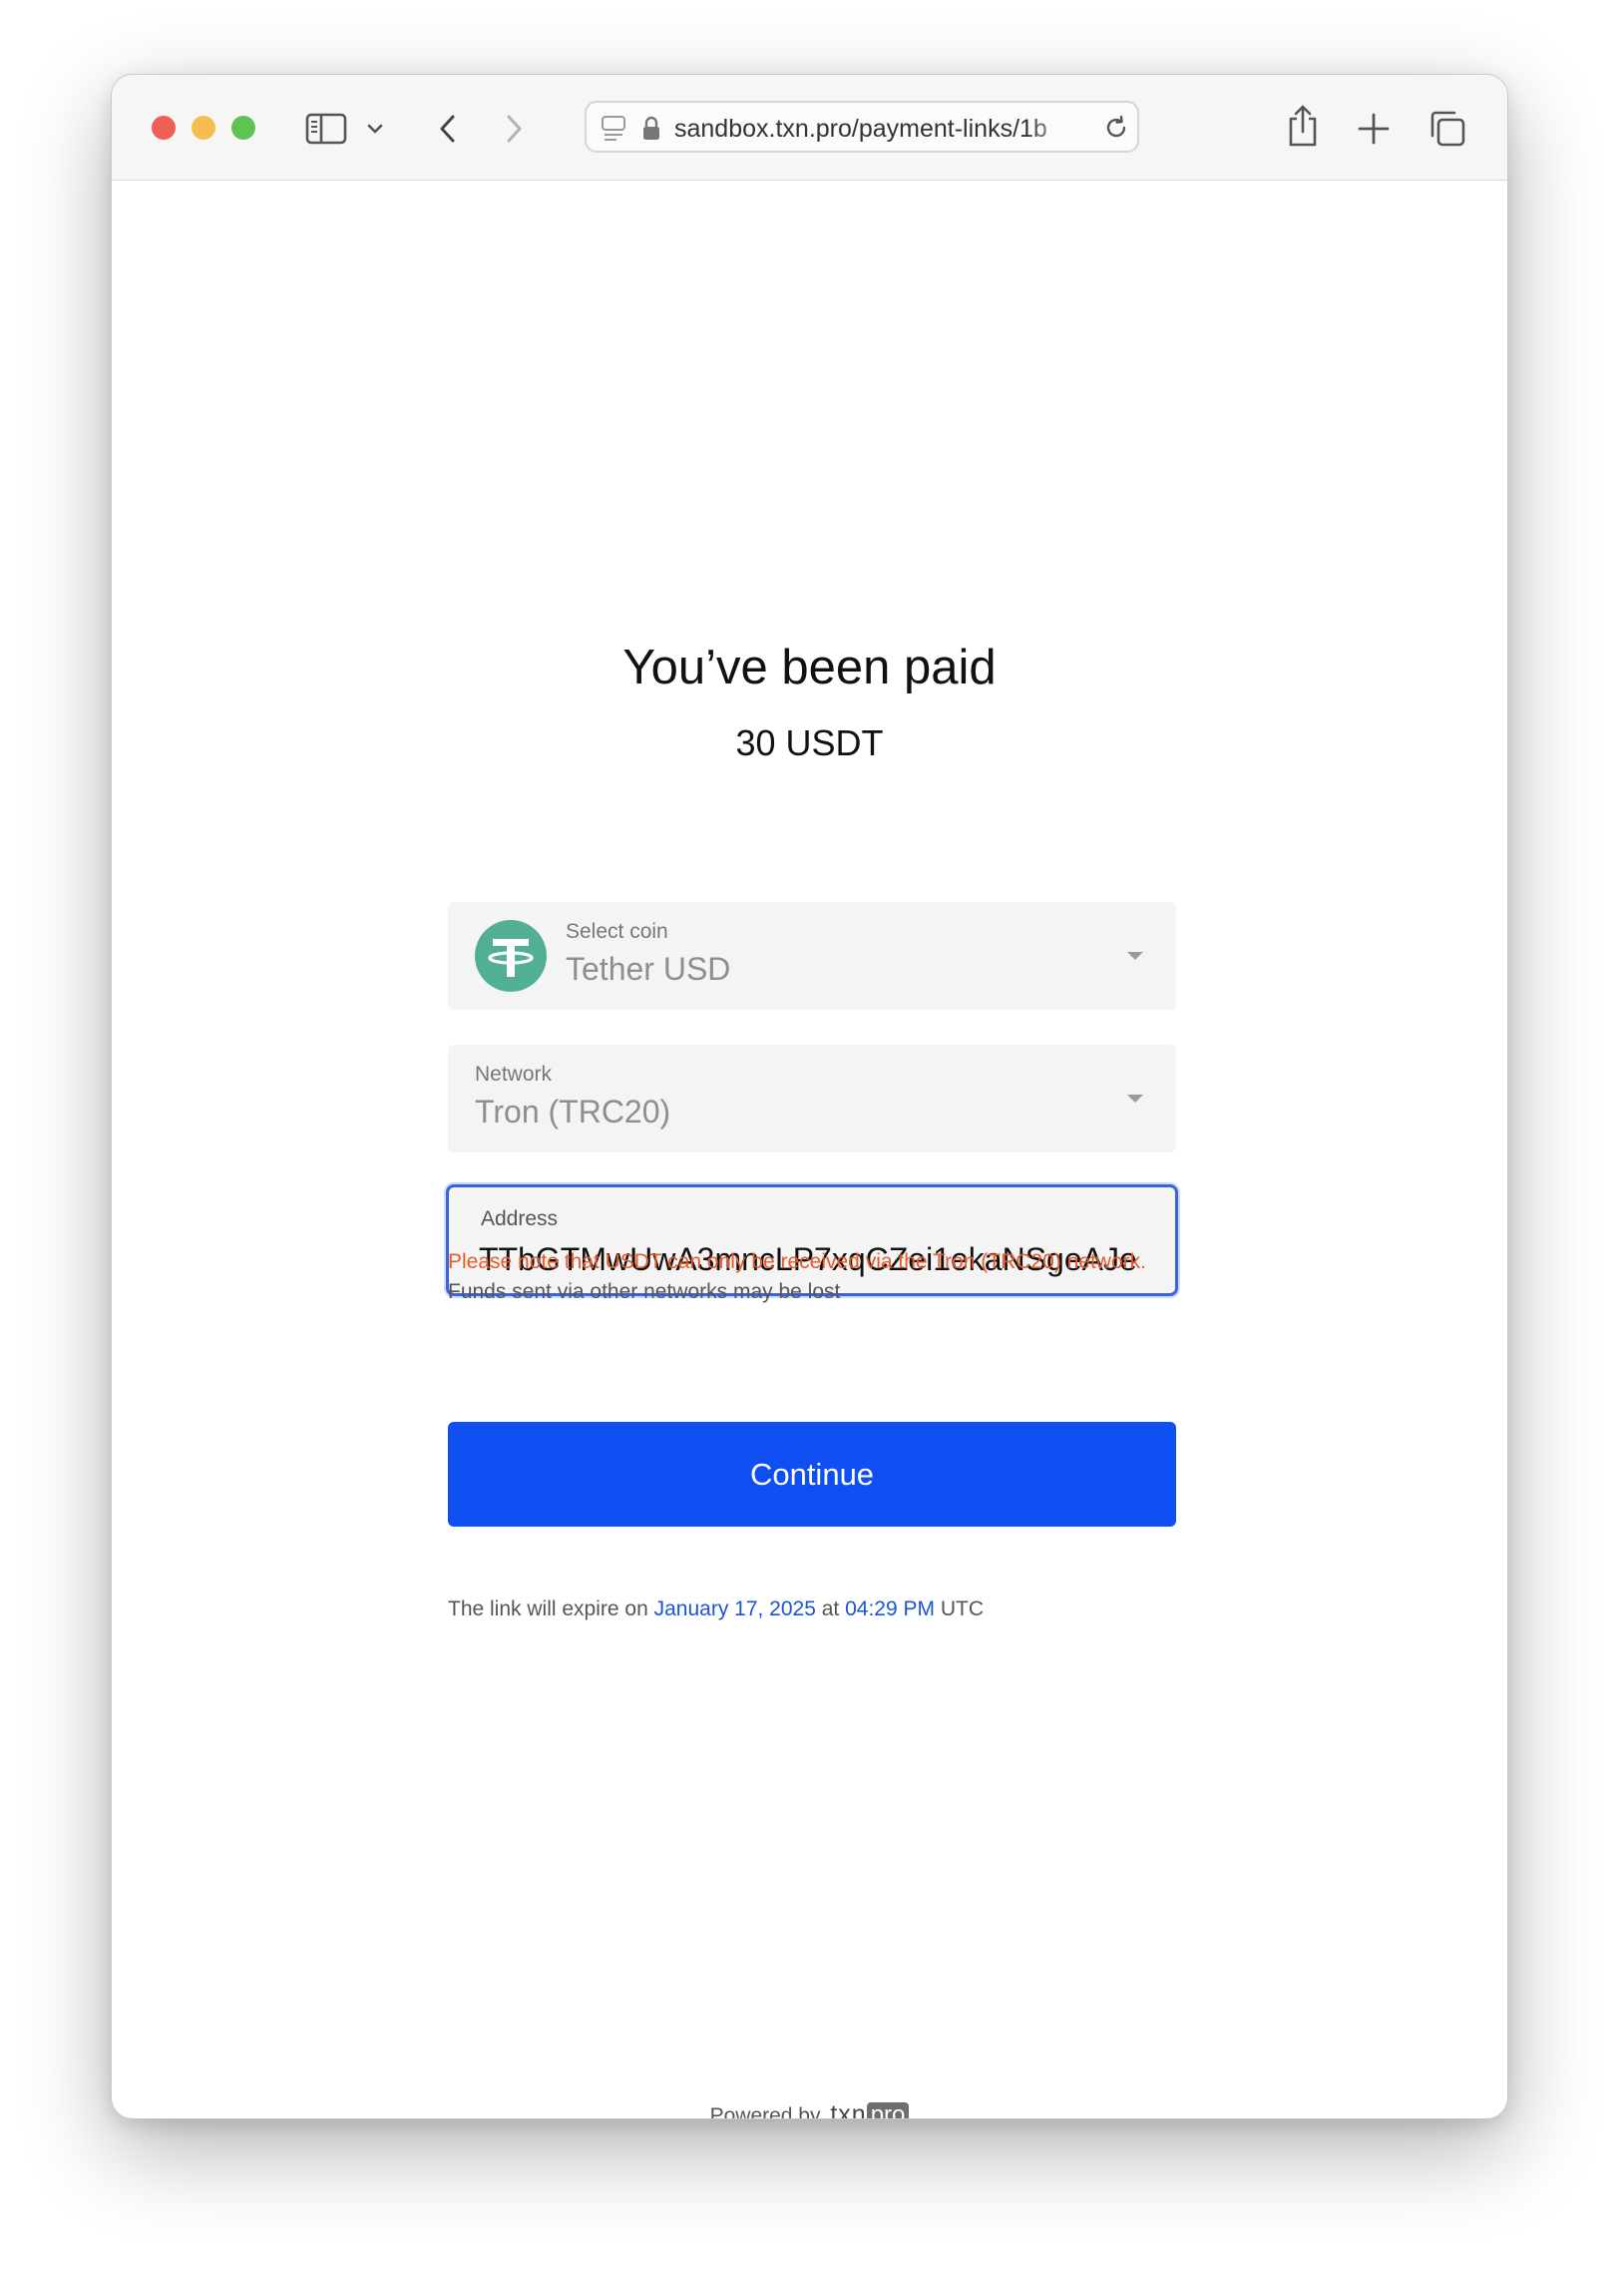 This screenshot has width=1624, height=2271. What do you see at coordinates (448, 129) in the screenshot?
I see `back-icon` at bounding box center [448, 129].